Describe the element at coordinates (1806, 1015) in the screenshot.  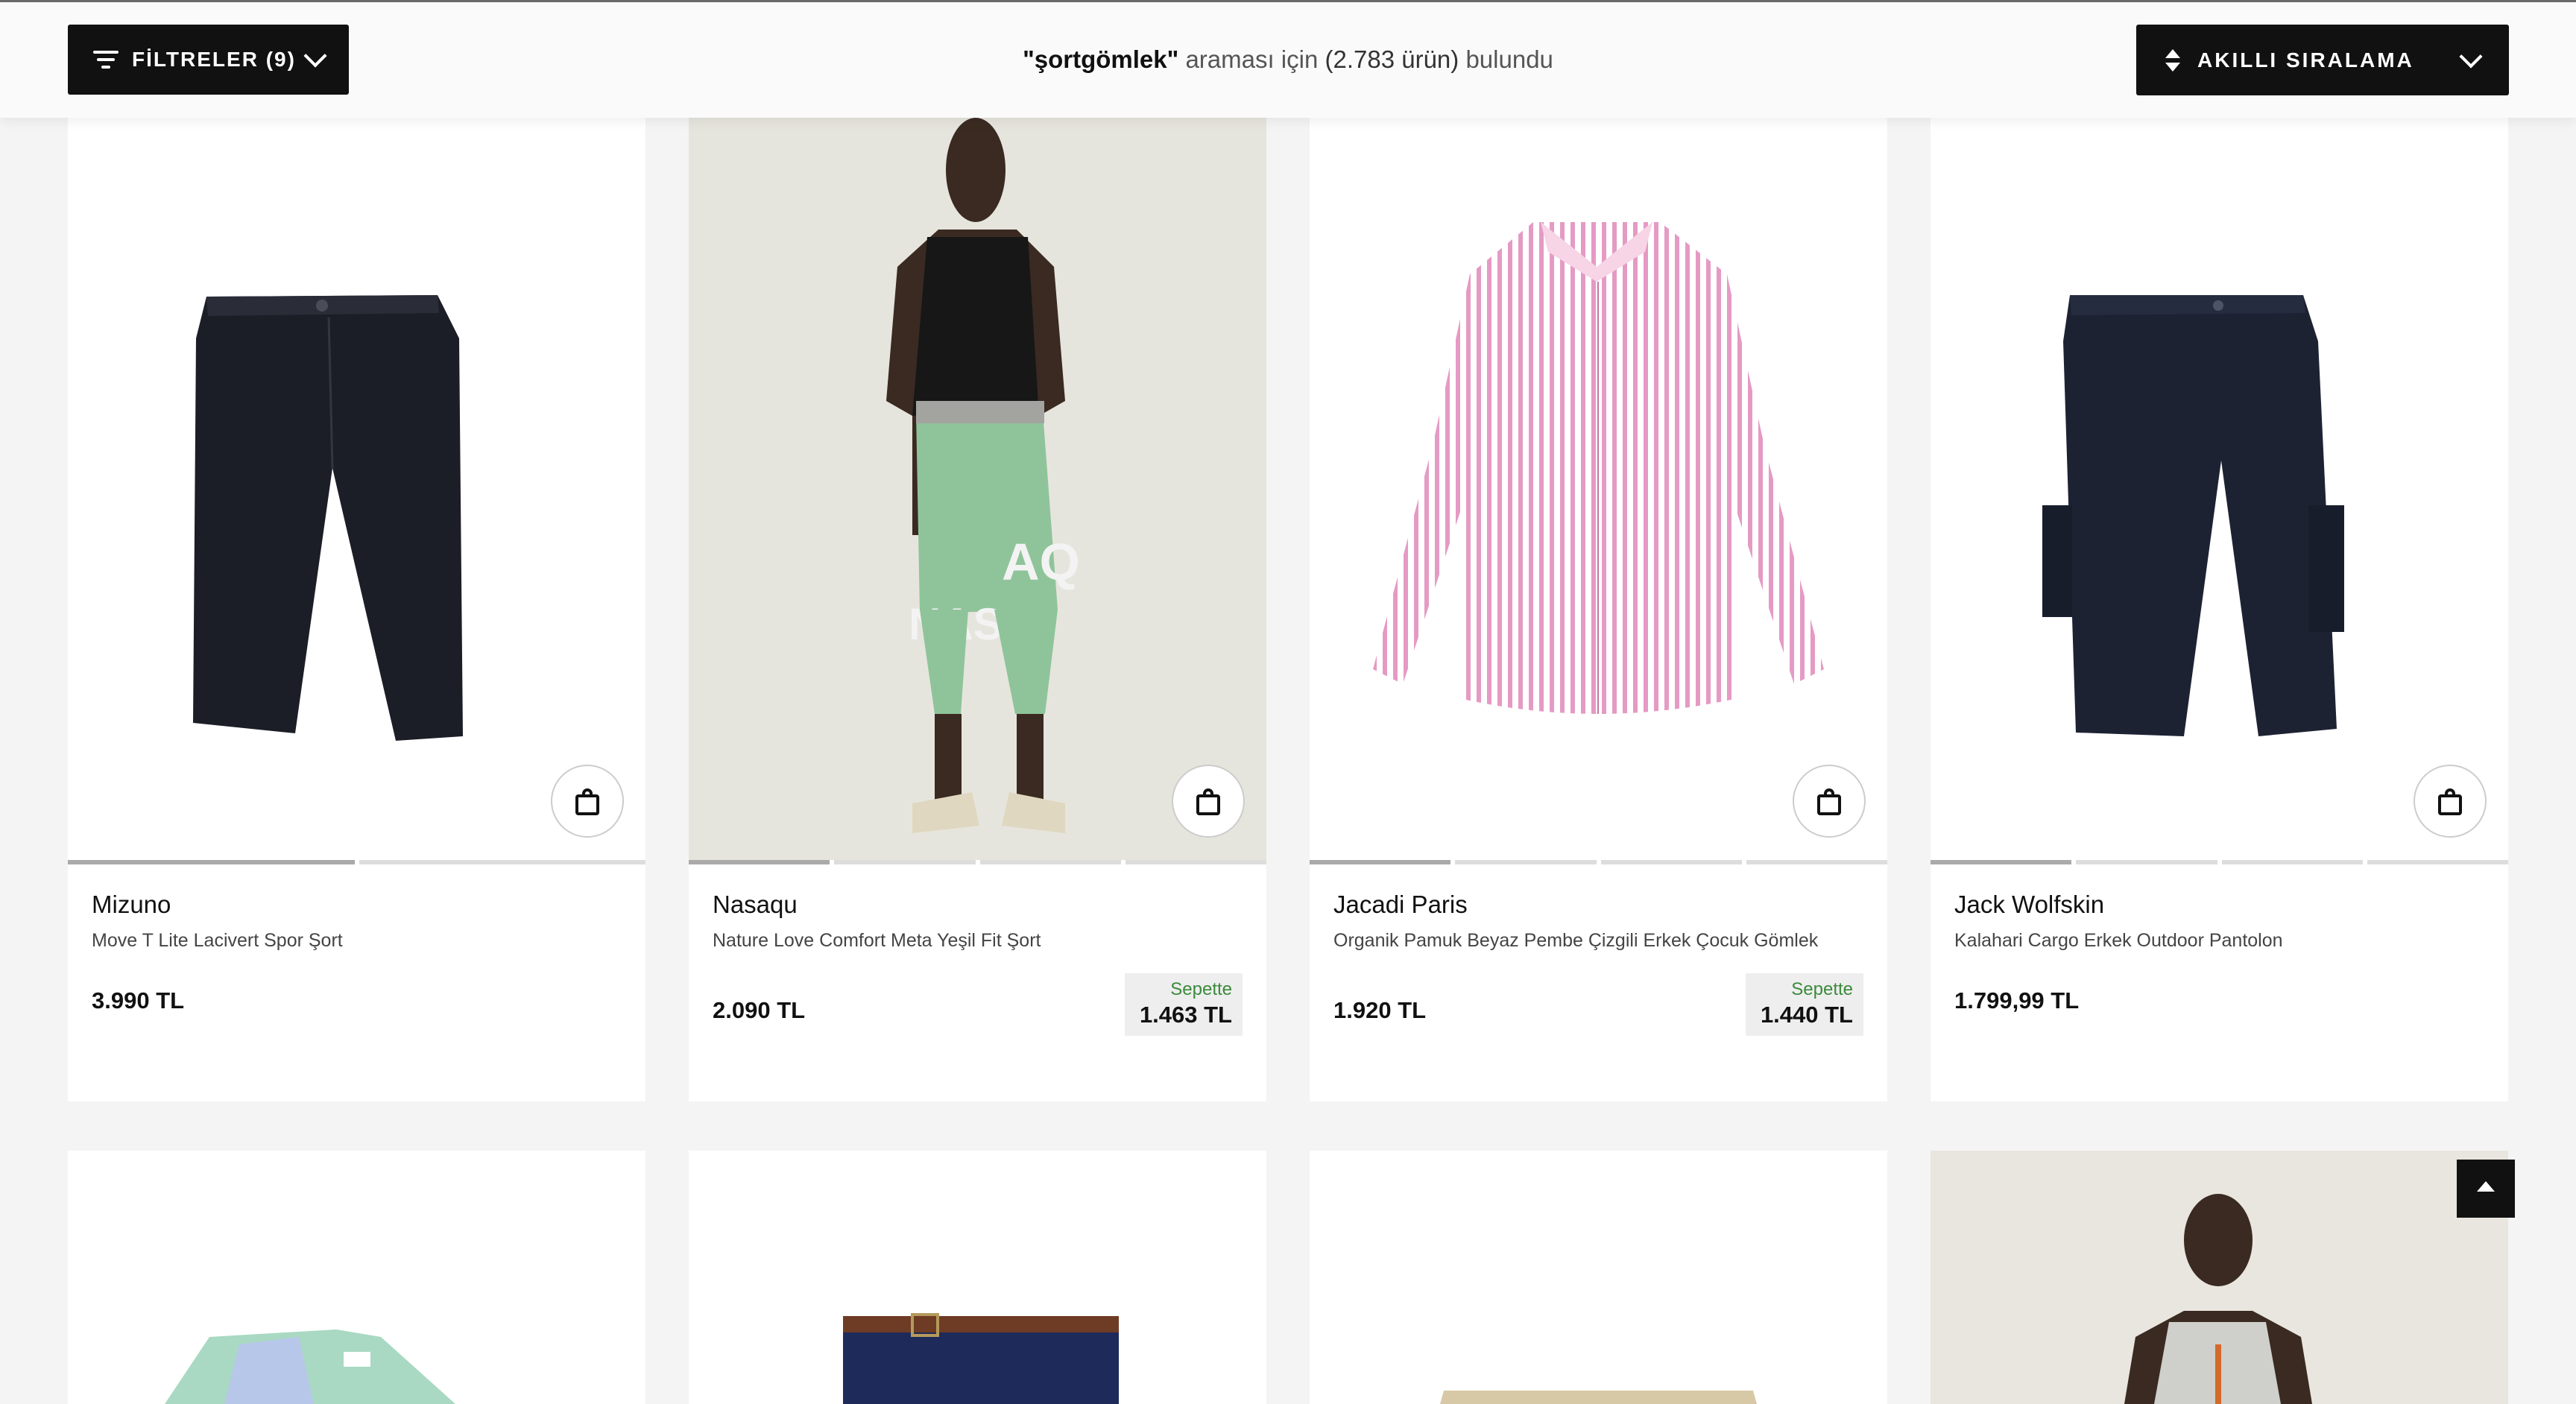
I see `cart-price: 1.440 TL` at that location.